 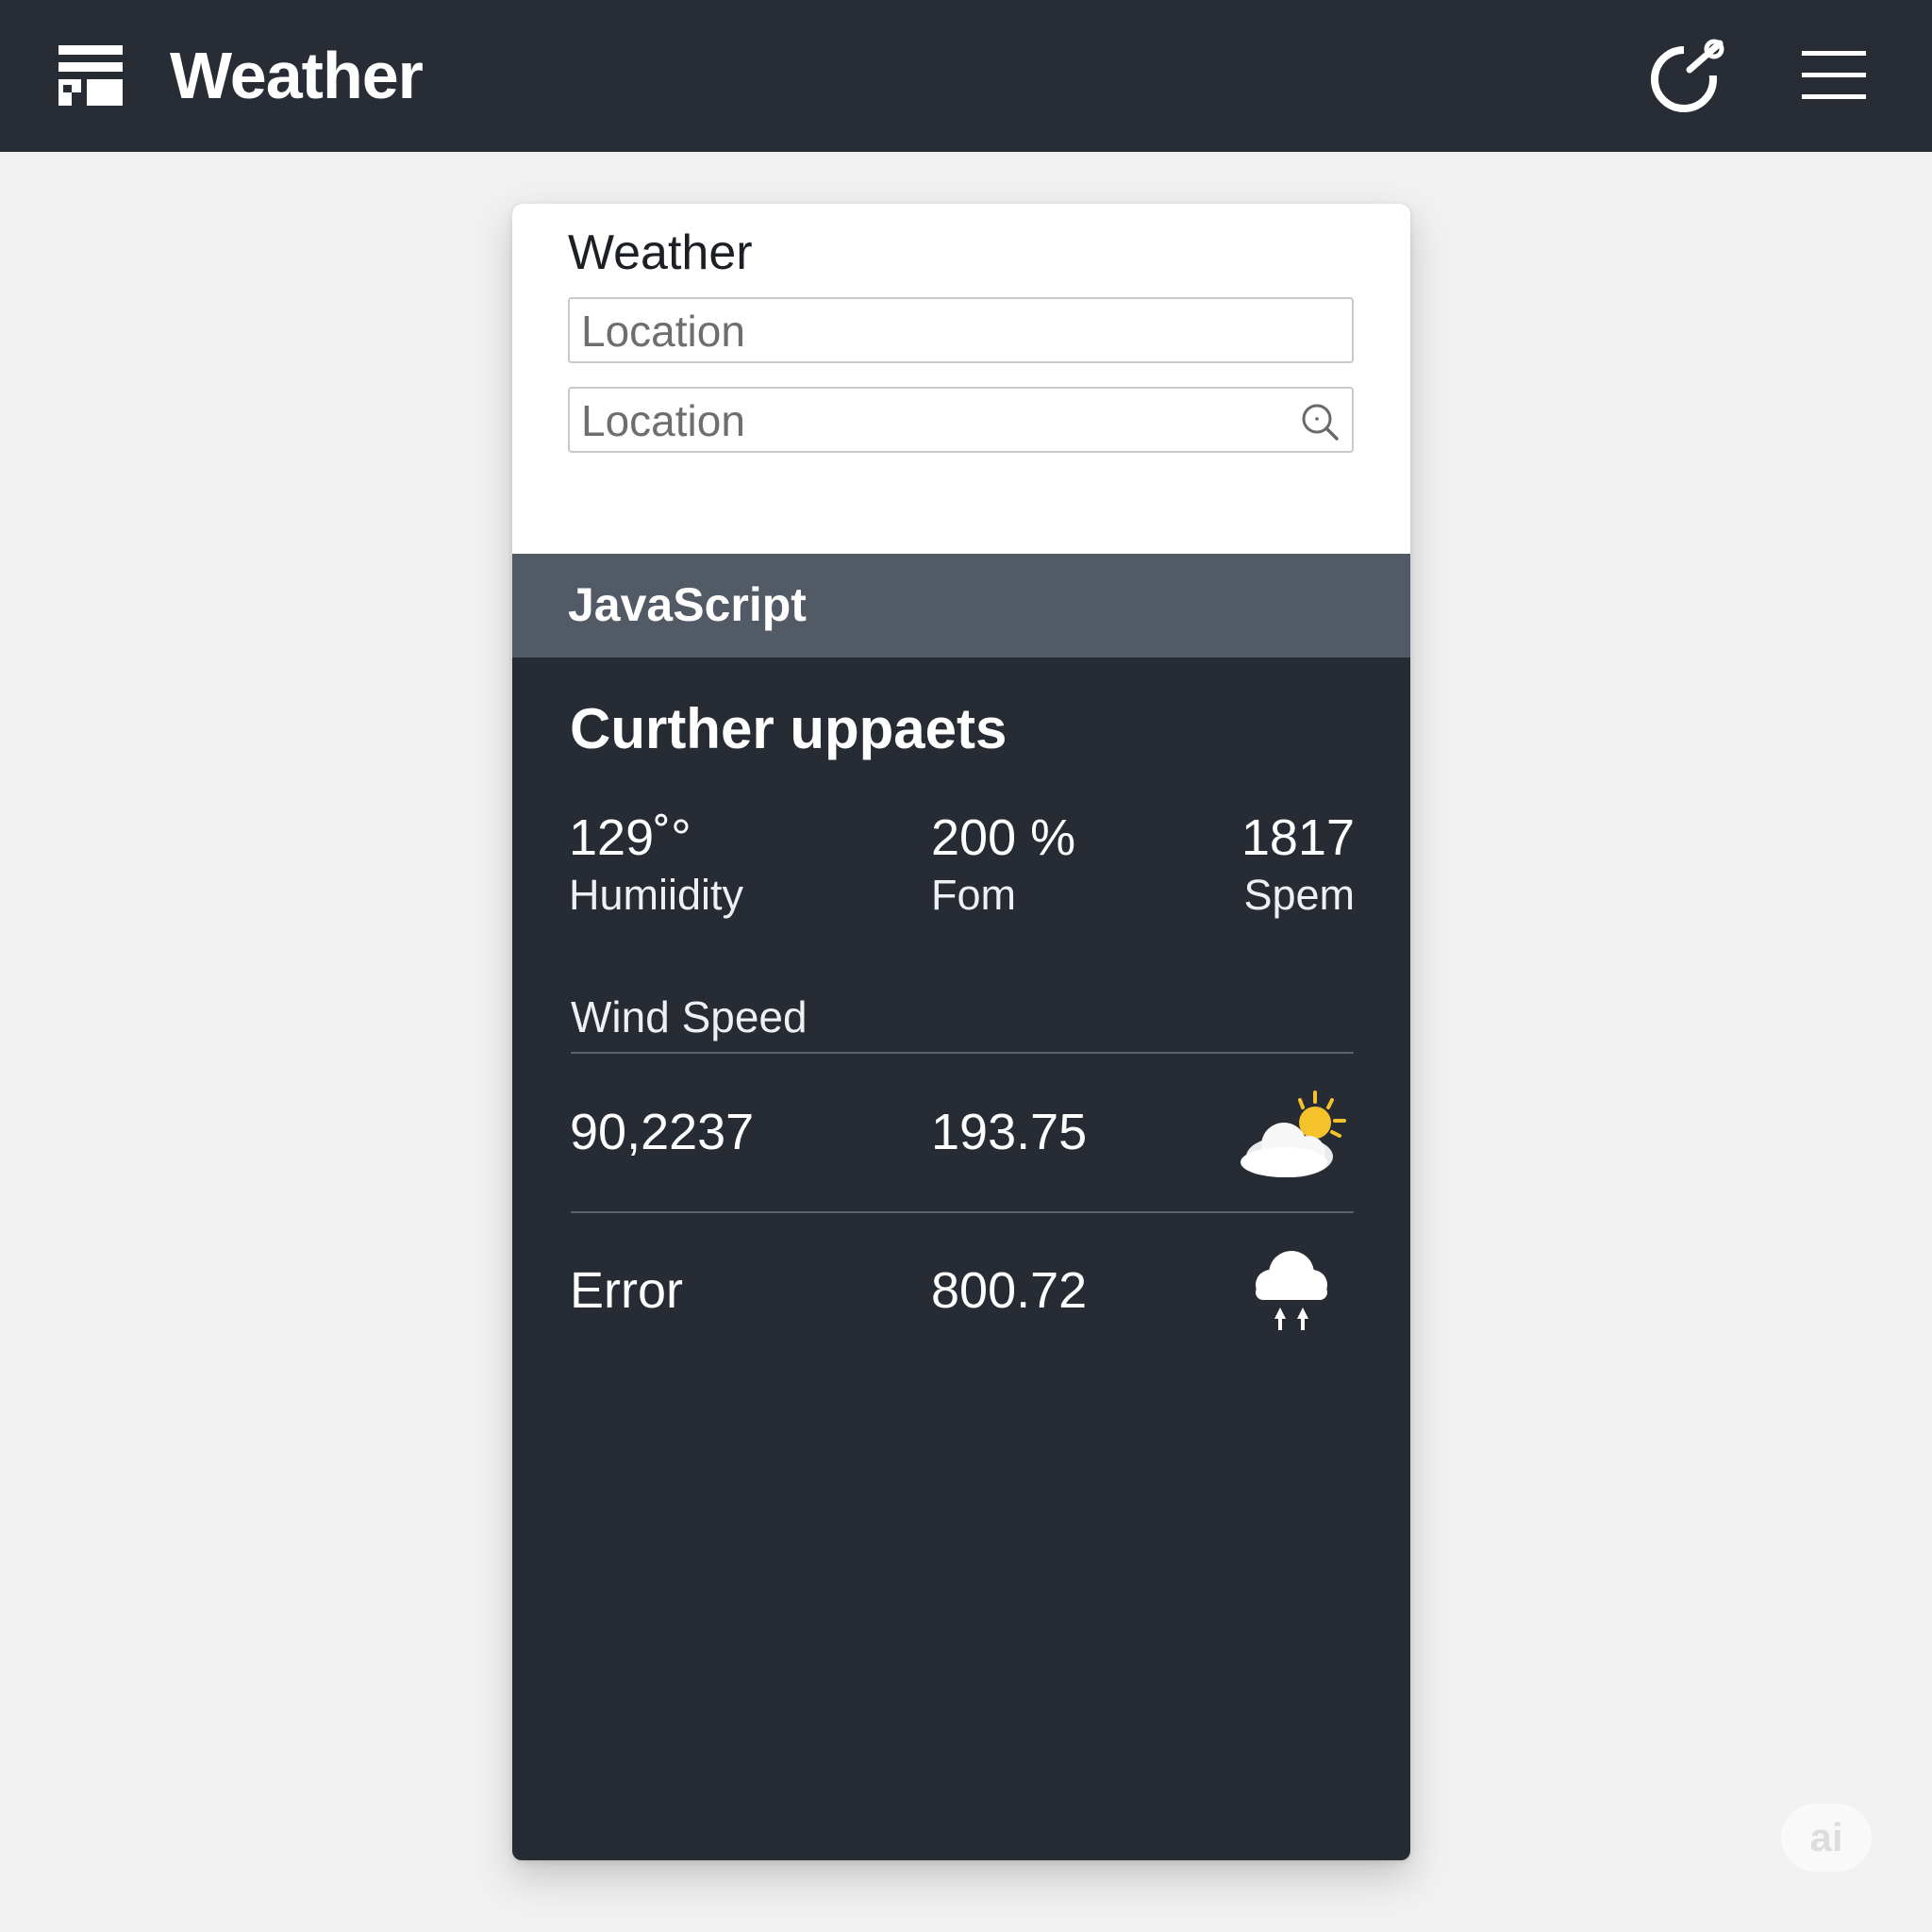 What do you see at coordinates (1298, 838) in the screenshot?
I see `stat-value: 1817` at bounding box center [1298, 838].